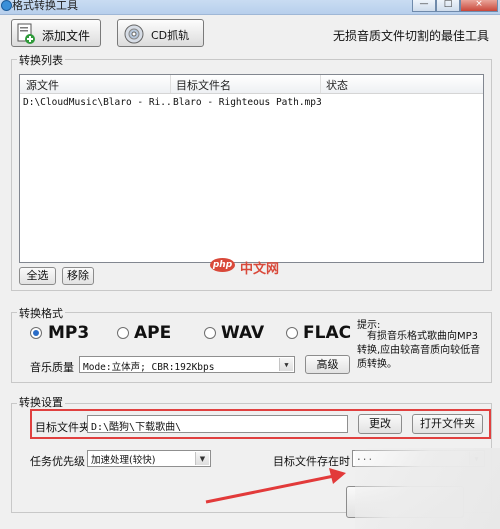 The image size is (500, 529). I want to click on blur-overlay, so click(427, 488).